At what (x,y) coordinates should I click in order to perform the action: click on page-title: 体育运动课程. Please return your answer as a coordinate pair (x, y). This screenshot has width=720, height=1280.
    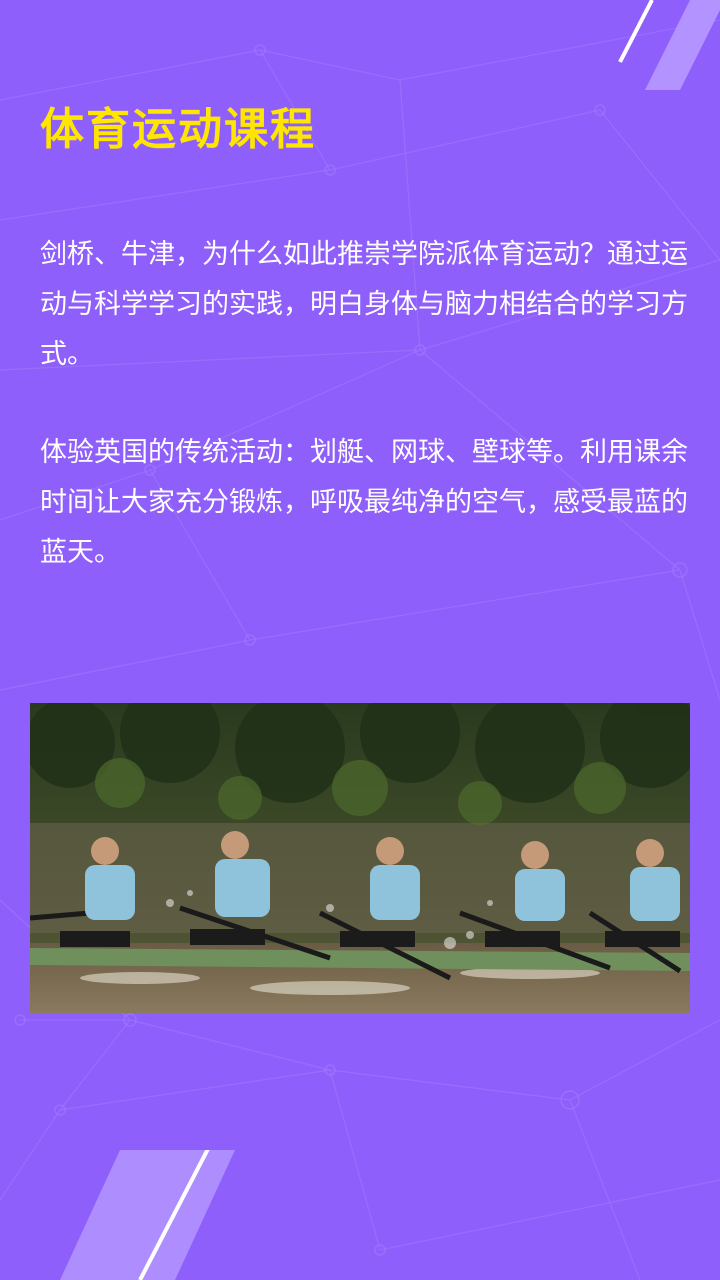
    Looking at the image, I should click on (178, 129).